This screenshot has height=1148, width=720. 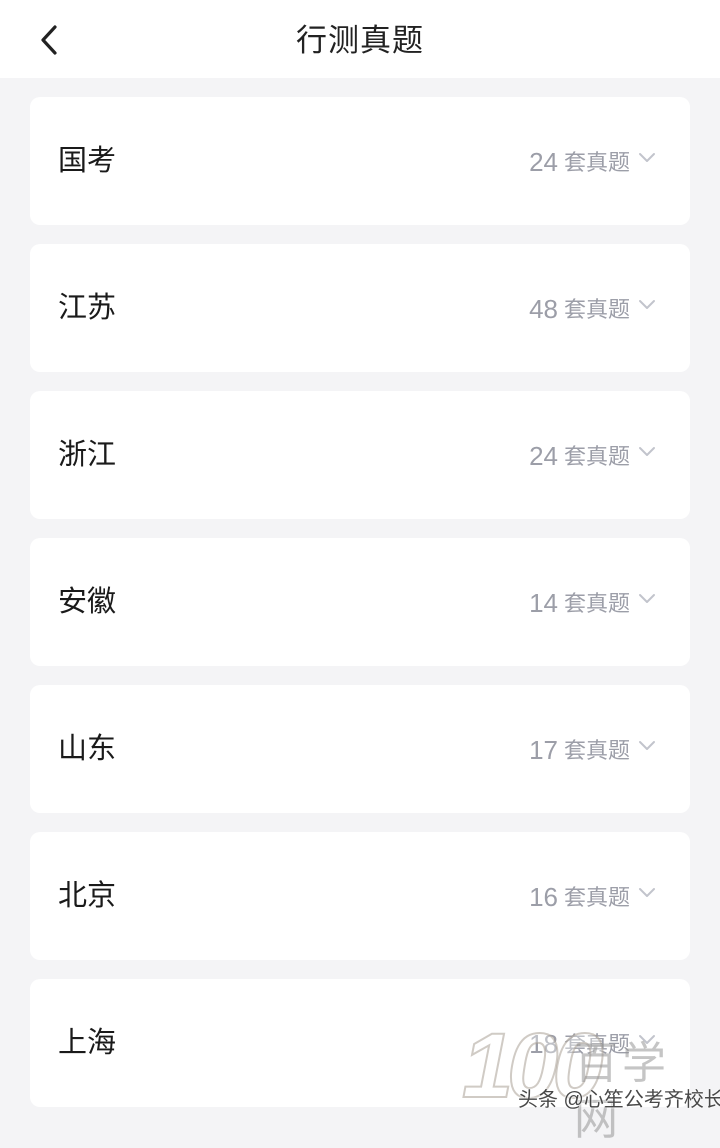 What do you see at coordinates (360, 455) in the screenshot?
I see `list-item-zhejiang: 浙江 24 套真题` at bounding box center [360, 455].